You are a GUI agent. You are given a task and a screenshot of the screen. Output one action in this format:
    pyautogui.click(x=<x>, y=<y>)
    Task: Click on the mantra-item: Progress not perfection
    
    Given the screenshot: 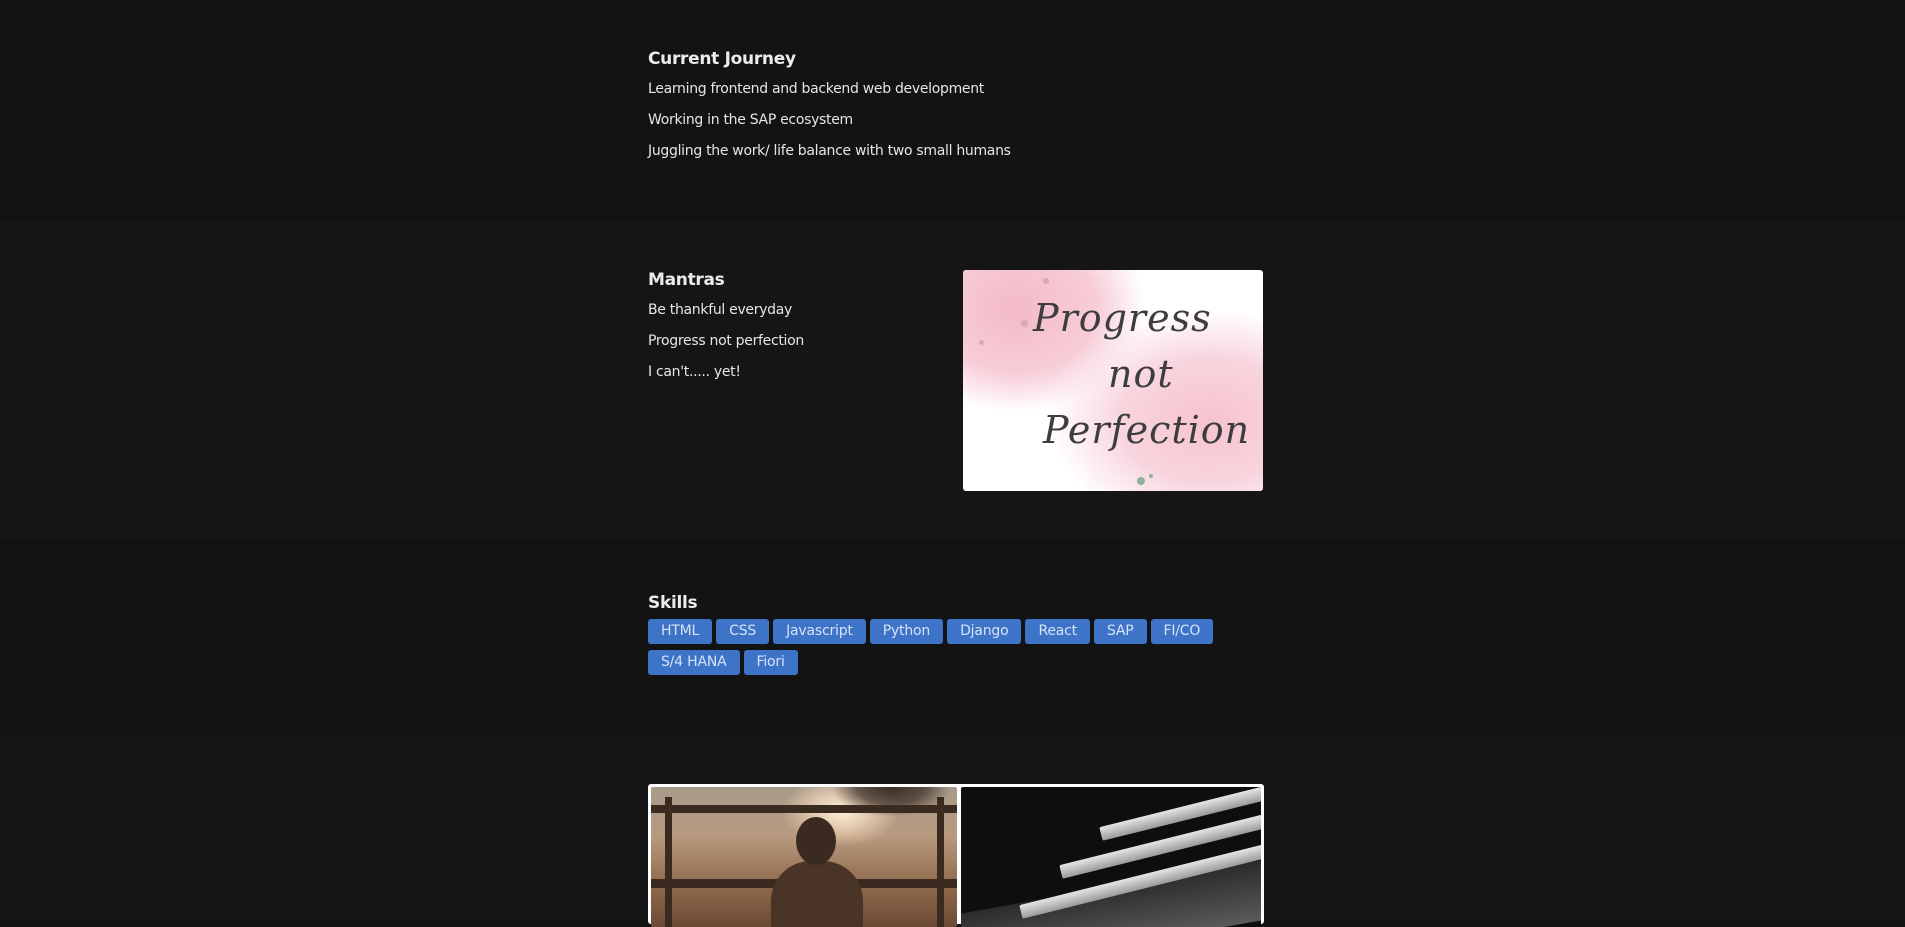 What is the action you would take?
    pyautogui.click(x=726, y=341)
    